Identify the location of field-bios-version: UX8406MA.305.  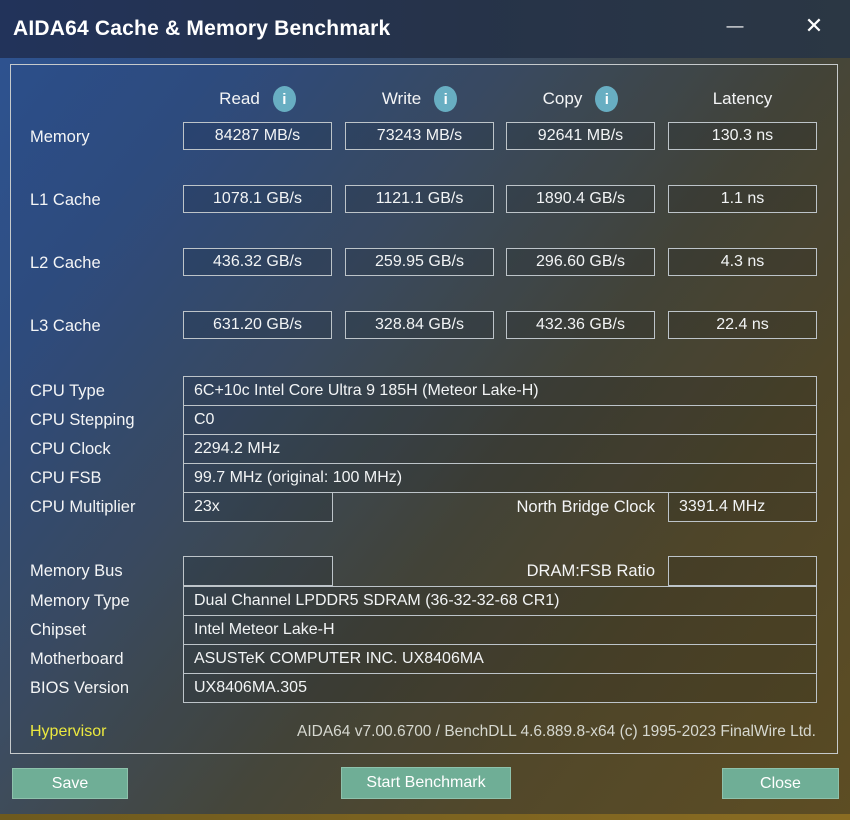
(500, 688).